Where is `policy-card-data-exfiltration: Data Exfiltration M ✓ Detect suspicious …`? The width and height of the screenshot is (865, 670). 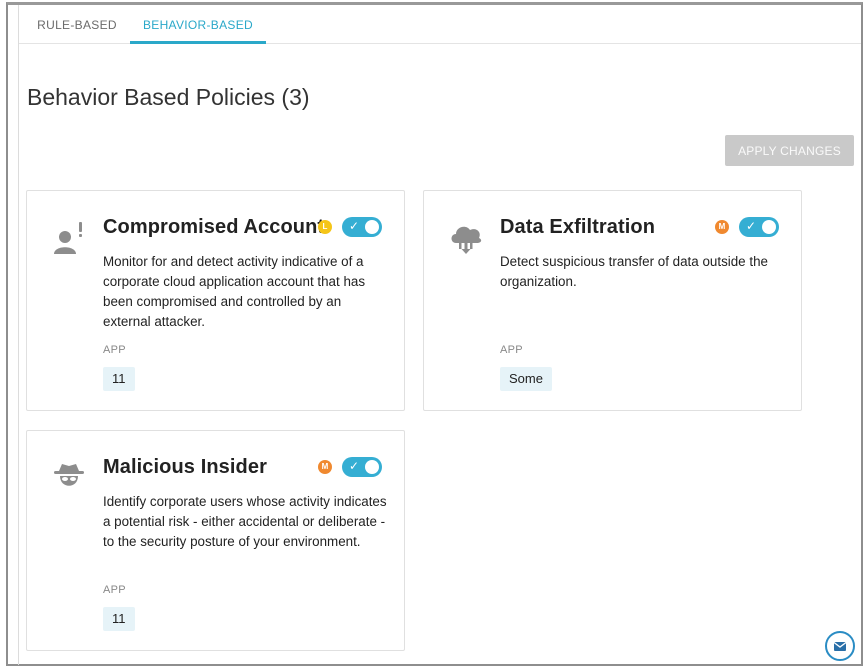
policy-card-data-exfiltration: Data Exfiltration M ✓ Detect suspicious … is located at coordinates (612, 300).